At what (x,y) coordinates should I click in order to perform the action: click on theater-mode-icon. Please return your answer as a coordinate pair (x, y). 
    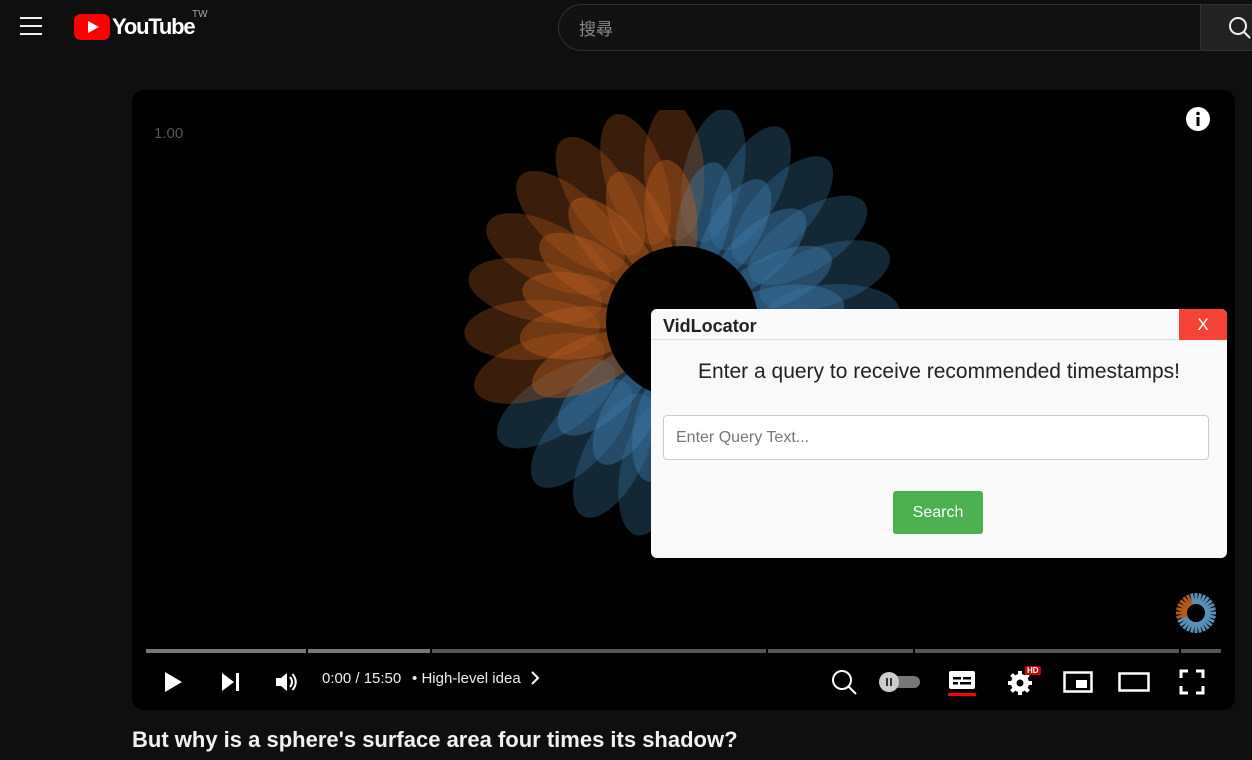
    Looking at the image, I should click on (1134, 682).